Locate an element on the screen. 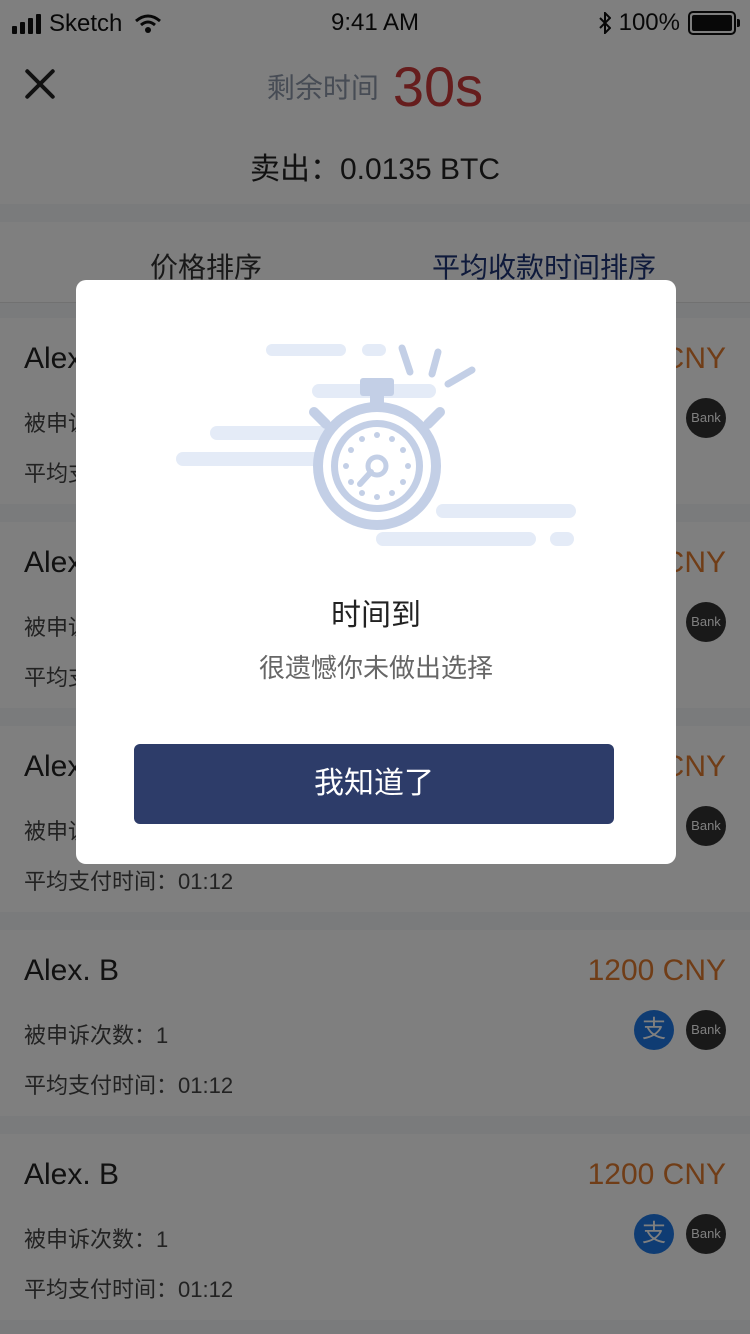 This screenshot has height=1334, width=750. stopwatch-icon is located at coordinates (376, 445).